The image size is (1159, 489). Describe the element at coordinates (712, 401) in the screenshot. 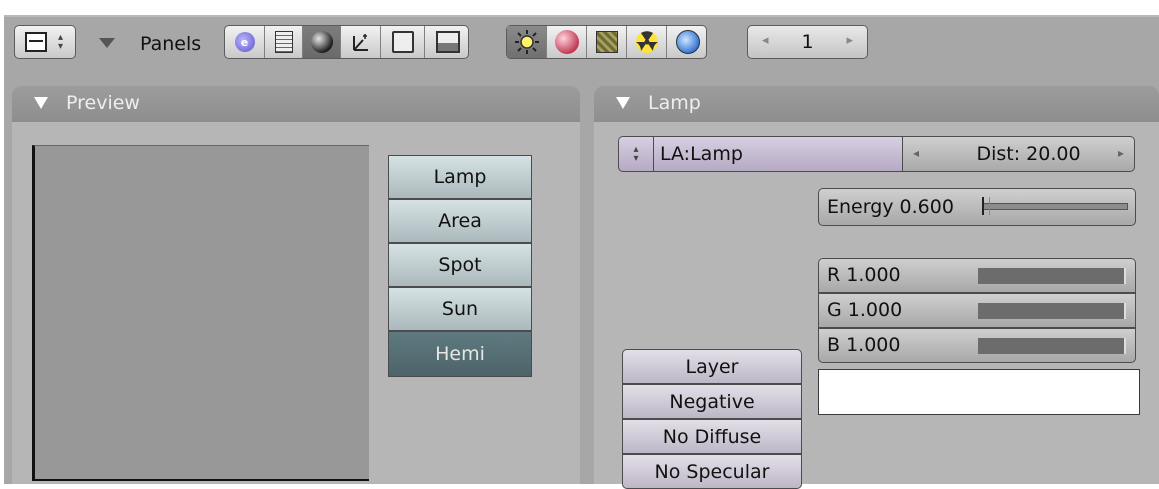

I see `lamp-option-negative-toggle: Negative` at that location.